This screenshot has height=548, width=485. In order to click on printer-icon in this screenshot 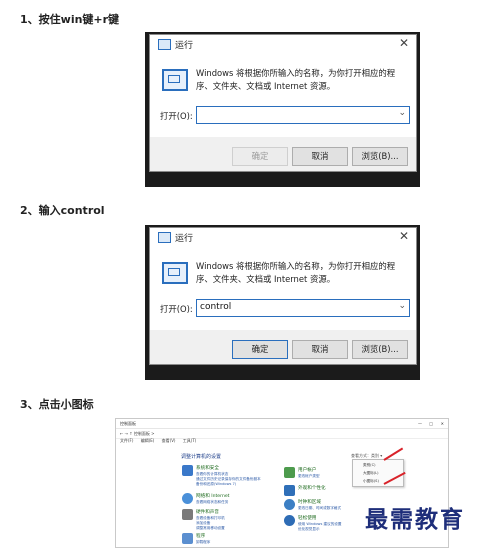, I will do `click(187, 514)`.